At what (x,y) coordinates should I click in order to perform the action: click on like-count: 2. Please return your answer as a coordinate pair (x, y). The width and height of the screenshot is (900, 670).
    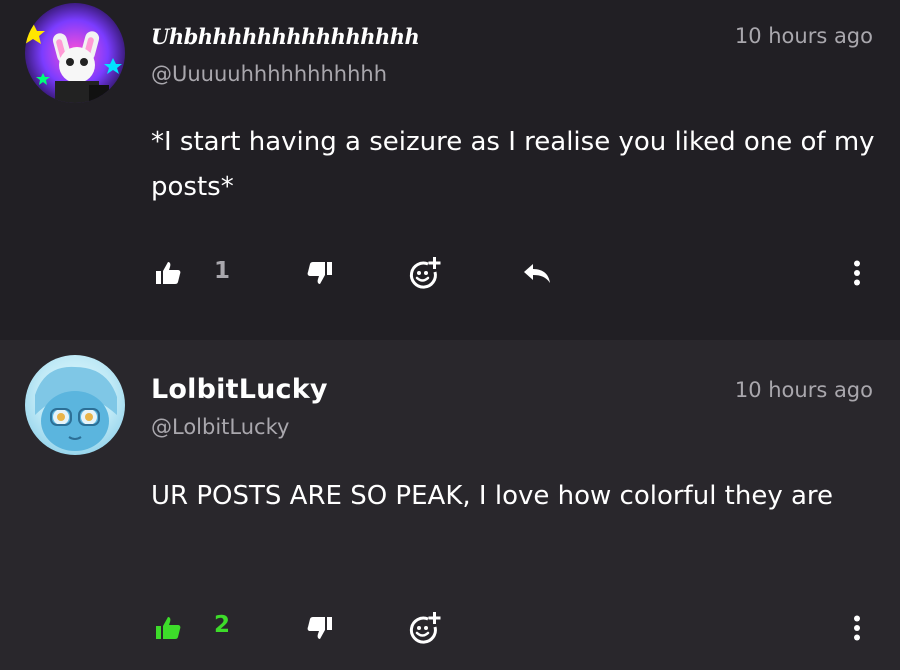
    Looking at the image, I should click on (222, 625).